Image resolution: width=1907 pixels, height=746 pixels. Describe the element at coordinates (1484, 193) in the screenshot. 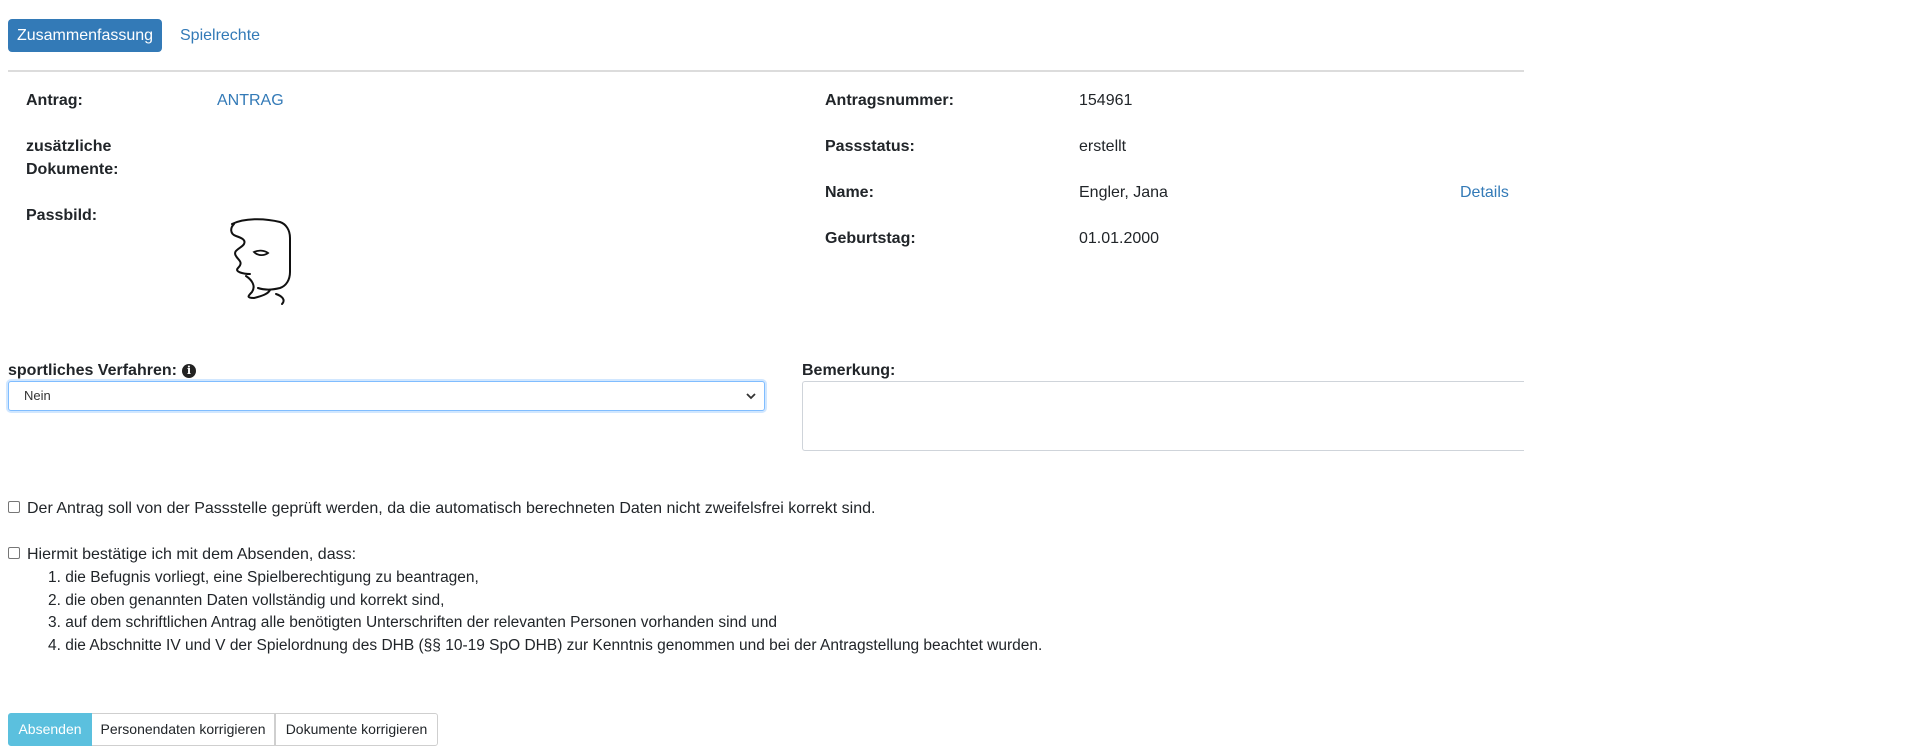

I see `details-link: Details` at that location.